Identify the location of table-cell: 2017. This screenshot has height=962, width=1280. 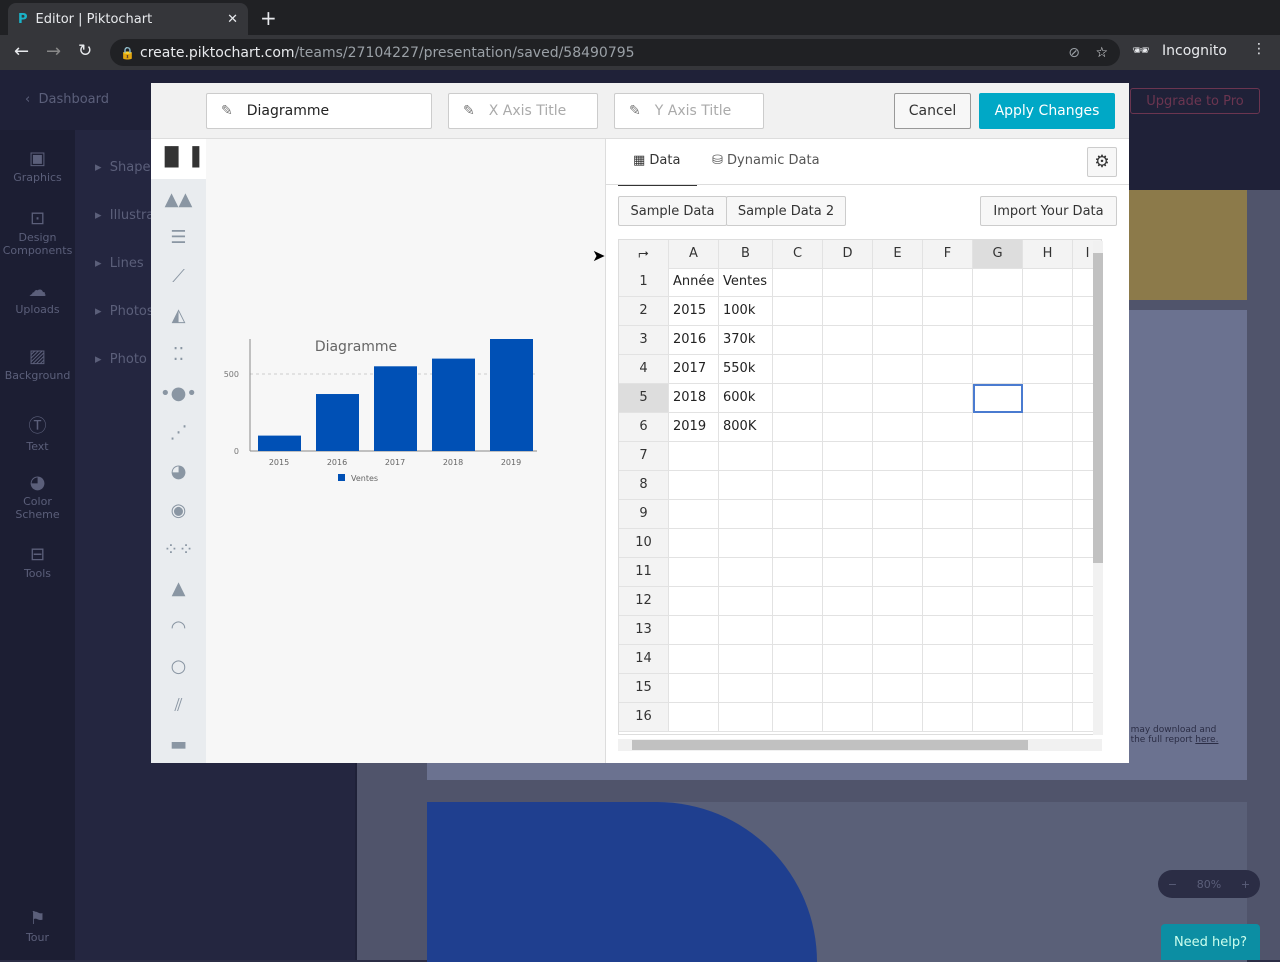
(694, 369).